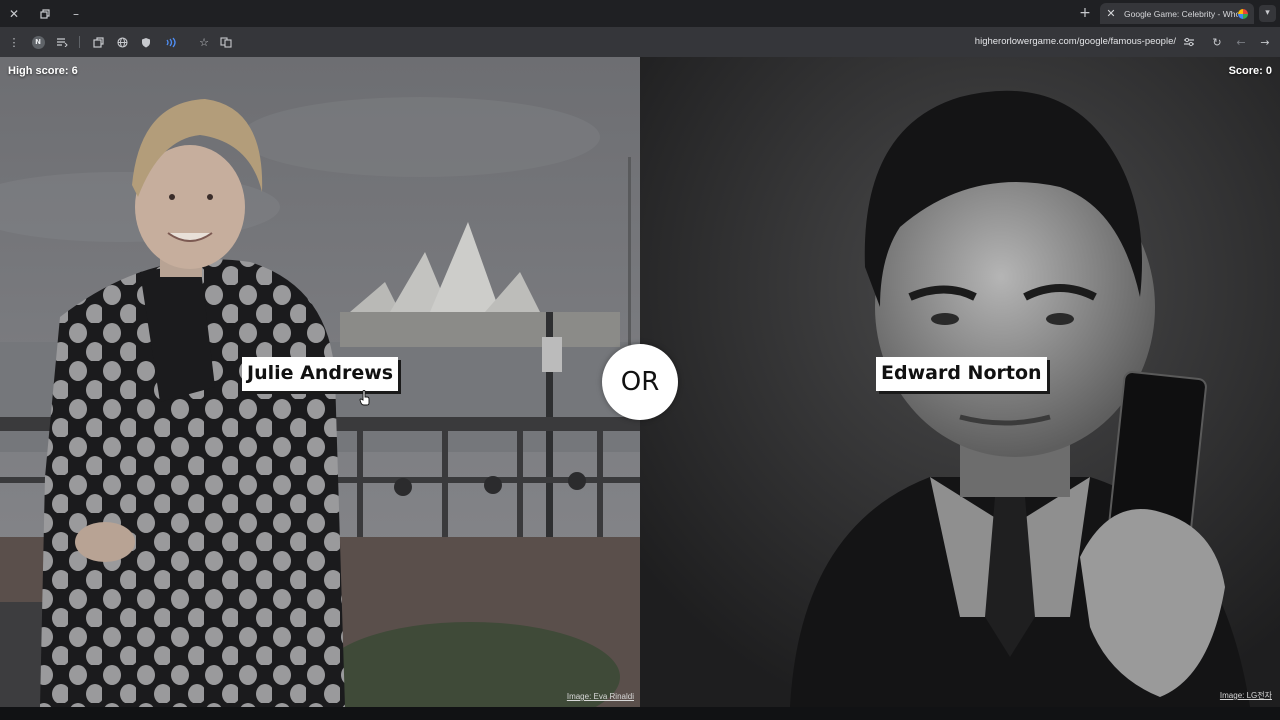  What do you see at coordinates (170, 42) in the screenshot?
I see `sound-waves-icon` at bounding box center [170, 42].